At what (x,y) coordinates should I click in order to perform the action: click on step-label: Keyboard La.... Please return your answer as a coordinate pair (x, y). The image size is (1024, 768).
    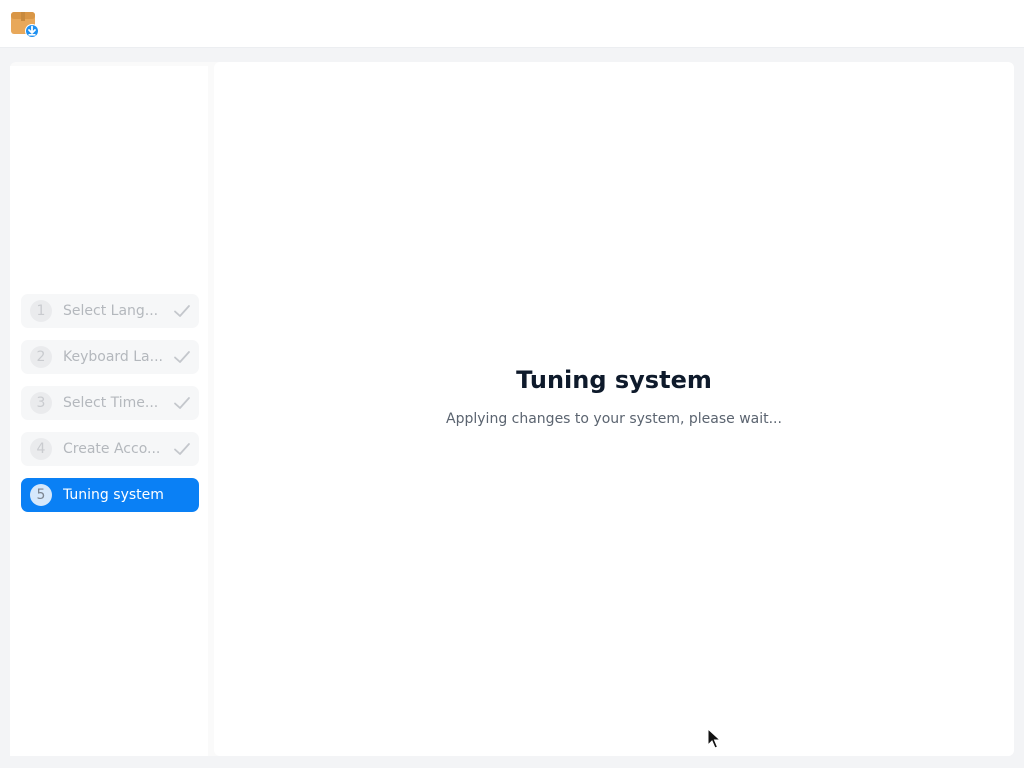
    Looking at the image, I should click on (113, 357).